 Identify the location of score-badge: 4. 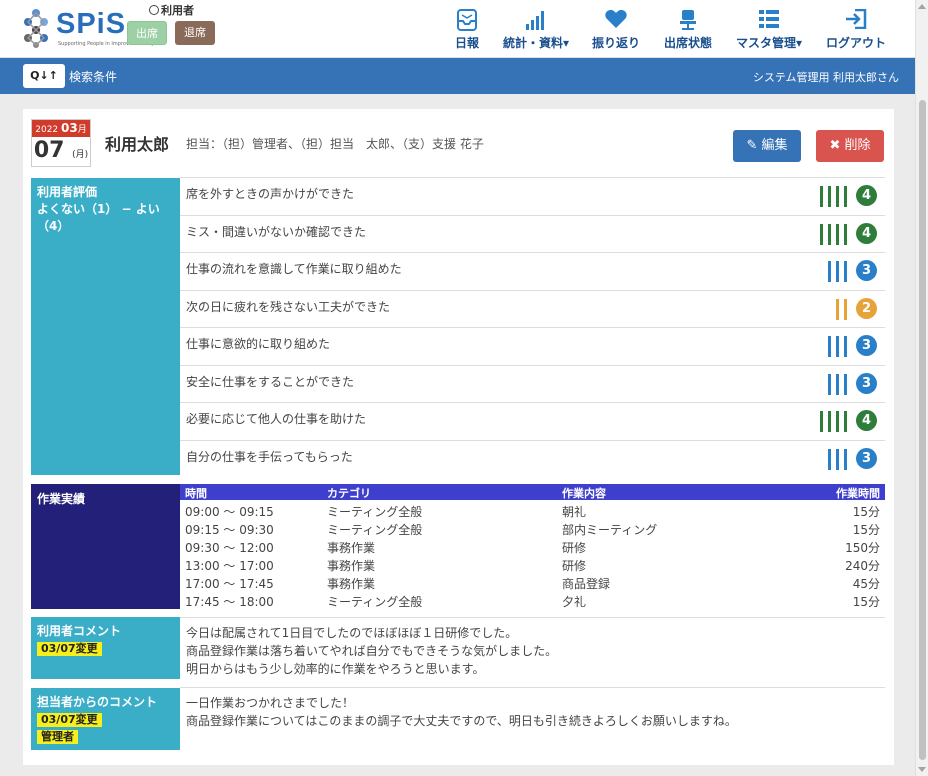
(866, 233).